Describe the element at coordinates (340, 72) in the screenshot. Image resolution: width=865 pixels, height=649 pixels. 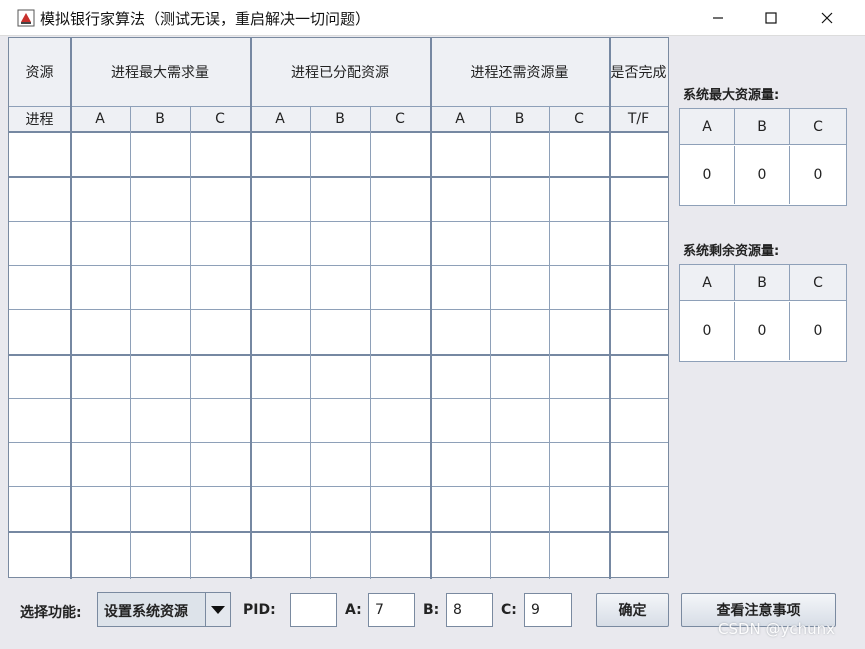
I see `column-group-header: 进程已分配资源` at that location.